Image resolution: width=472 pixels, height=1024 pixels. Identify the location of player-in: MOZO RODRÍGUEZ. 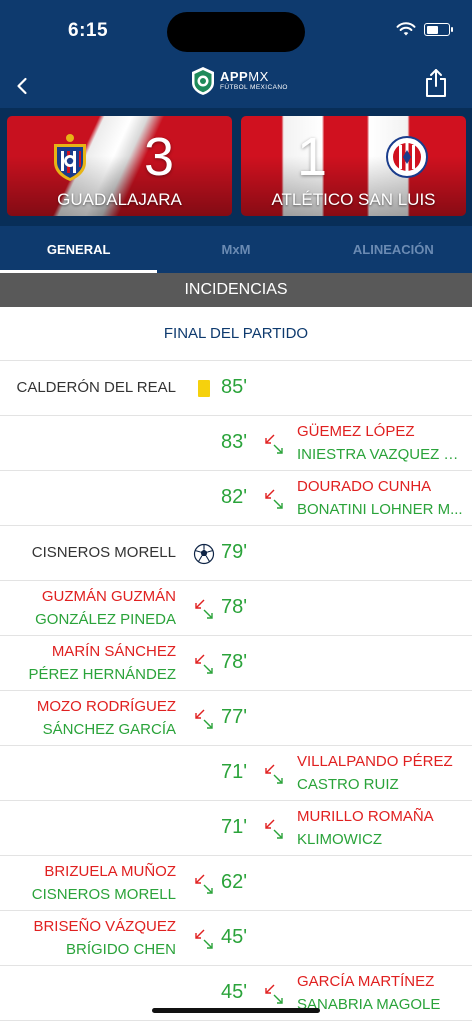
(106, 706).